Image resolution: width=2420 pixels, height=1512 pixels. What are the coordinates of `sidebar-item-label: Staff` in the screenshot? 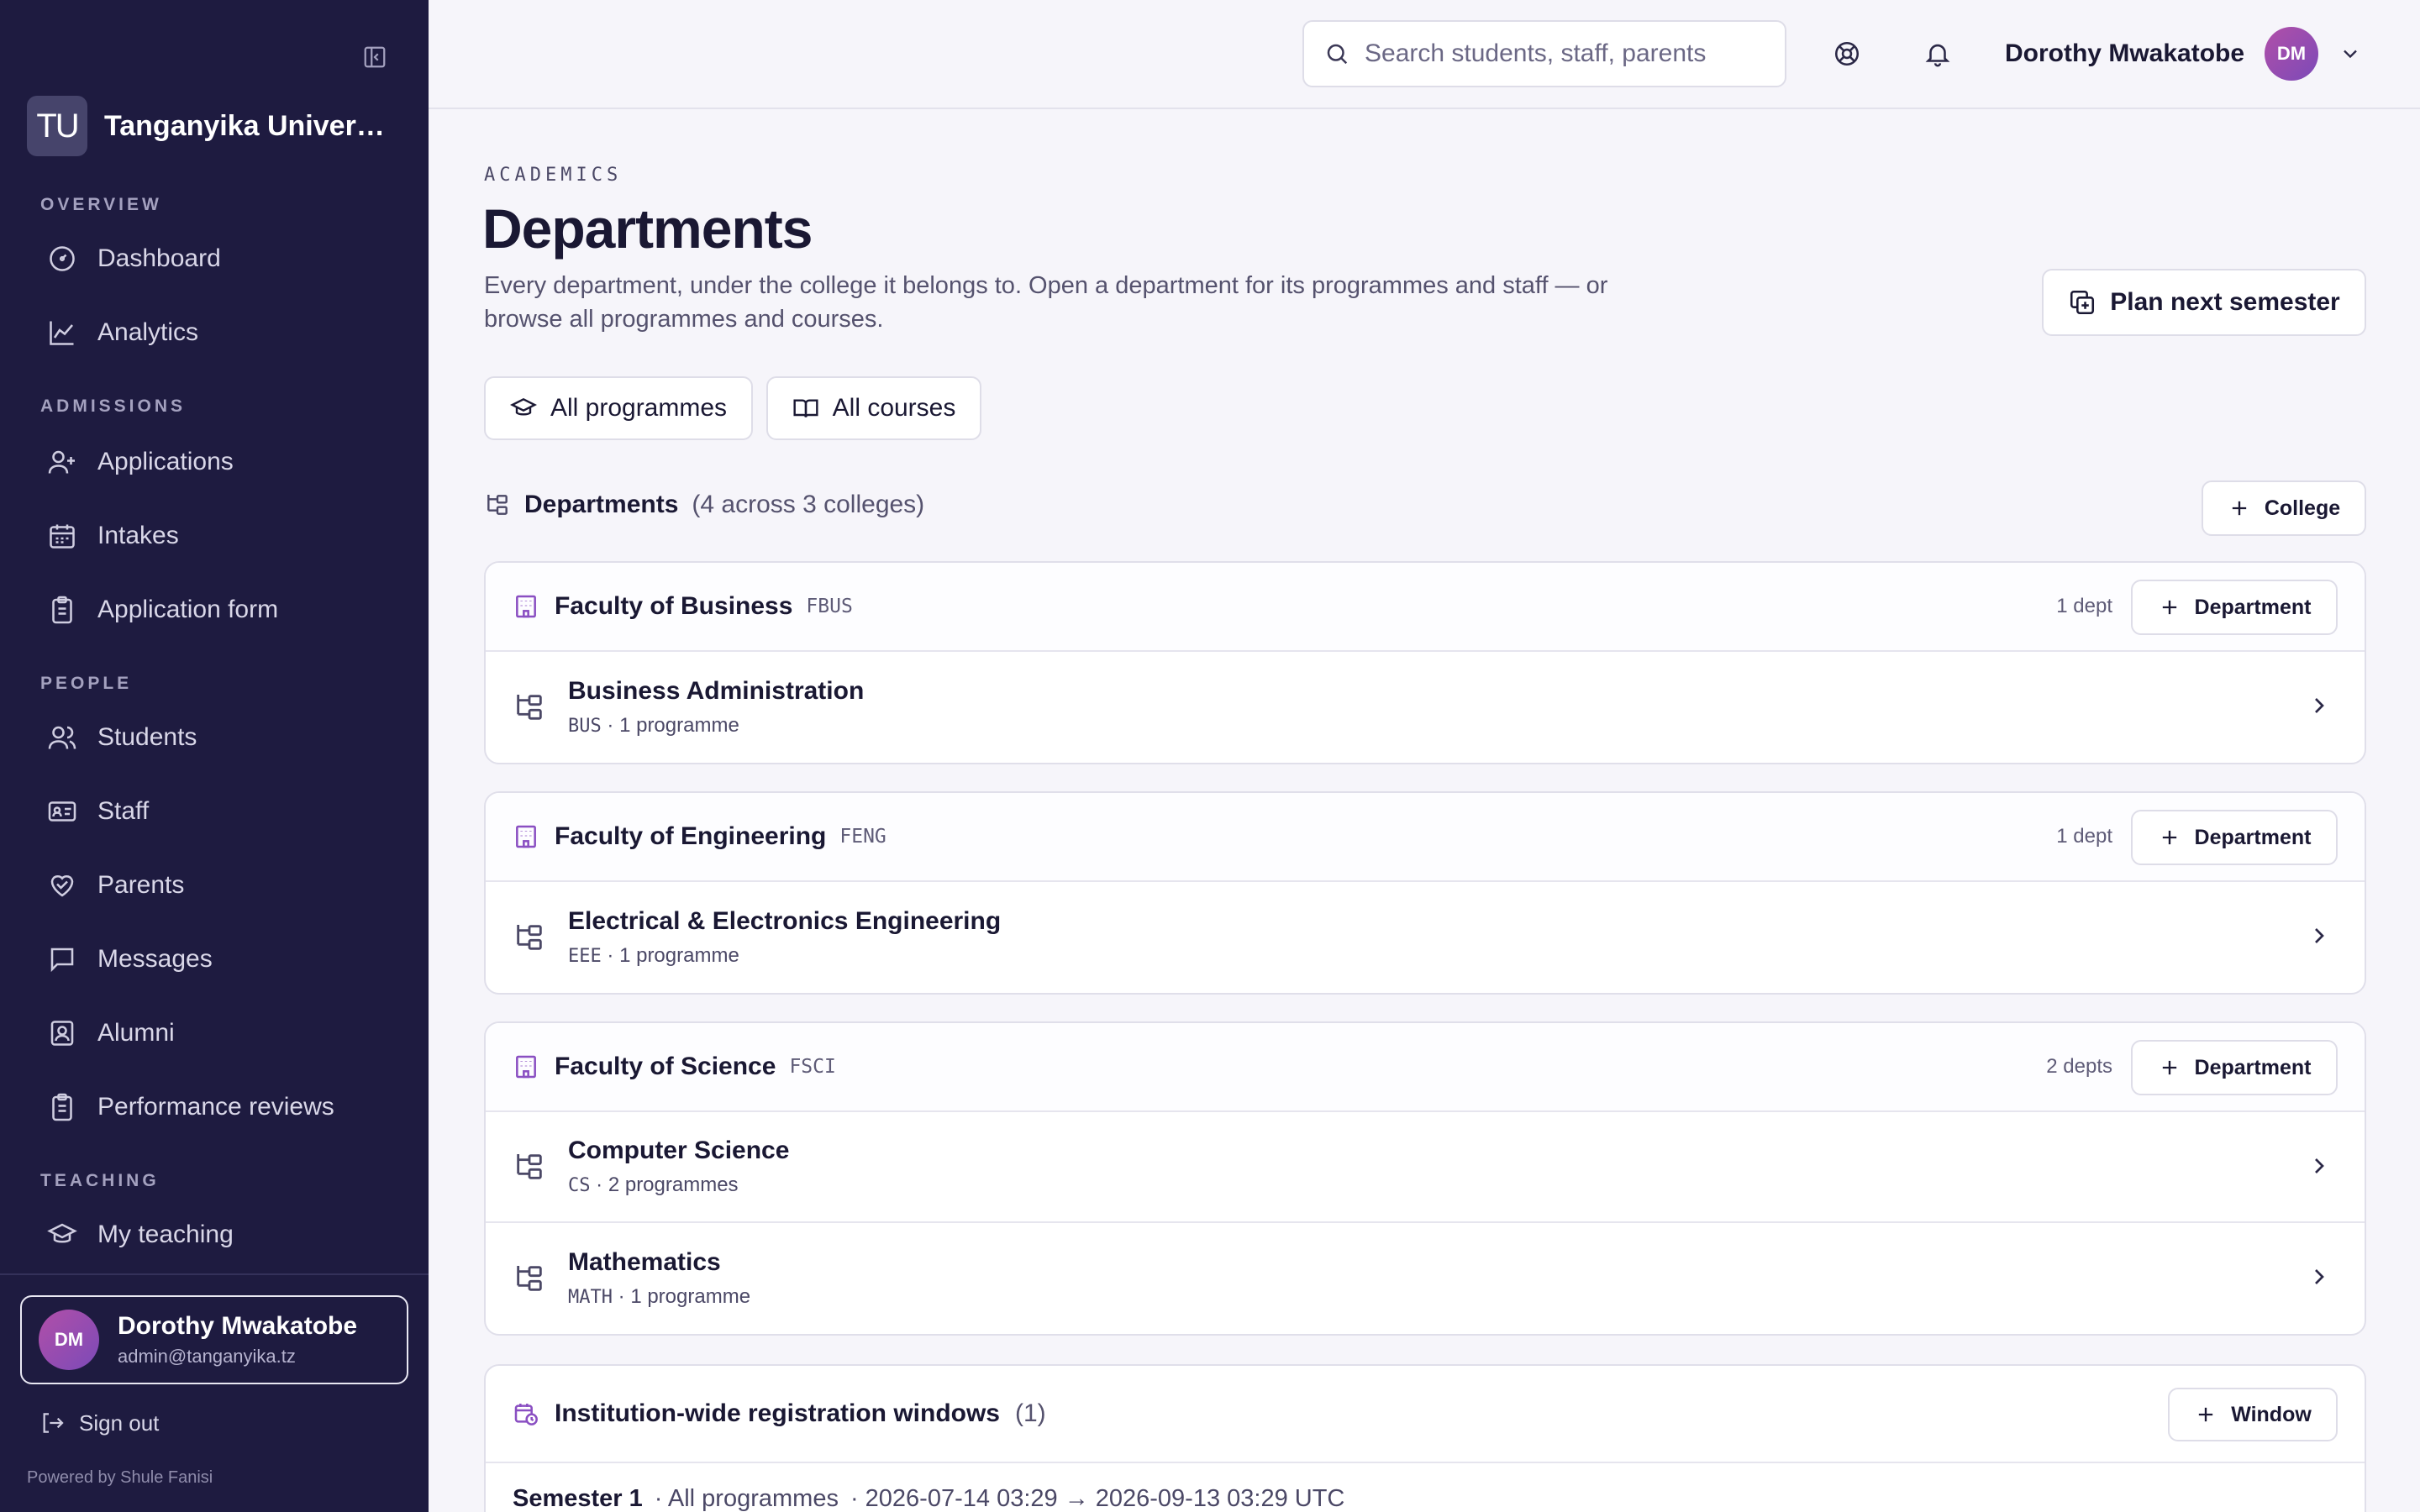 It's located at (124, 811).